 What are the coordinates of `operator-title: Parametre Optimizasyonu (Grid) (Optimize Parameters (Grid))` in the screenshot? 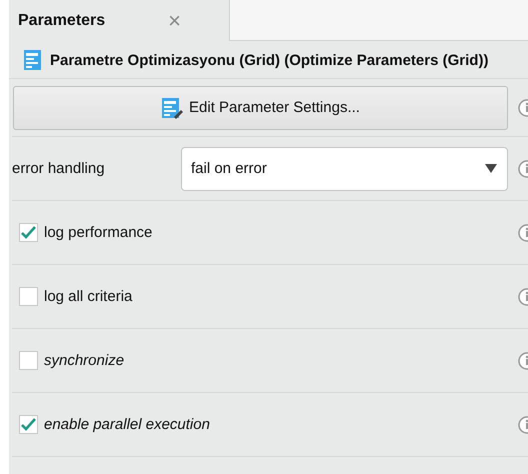 It's located at (269, 61).